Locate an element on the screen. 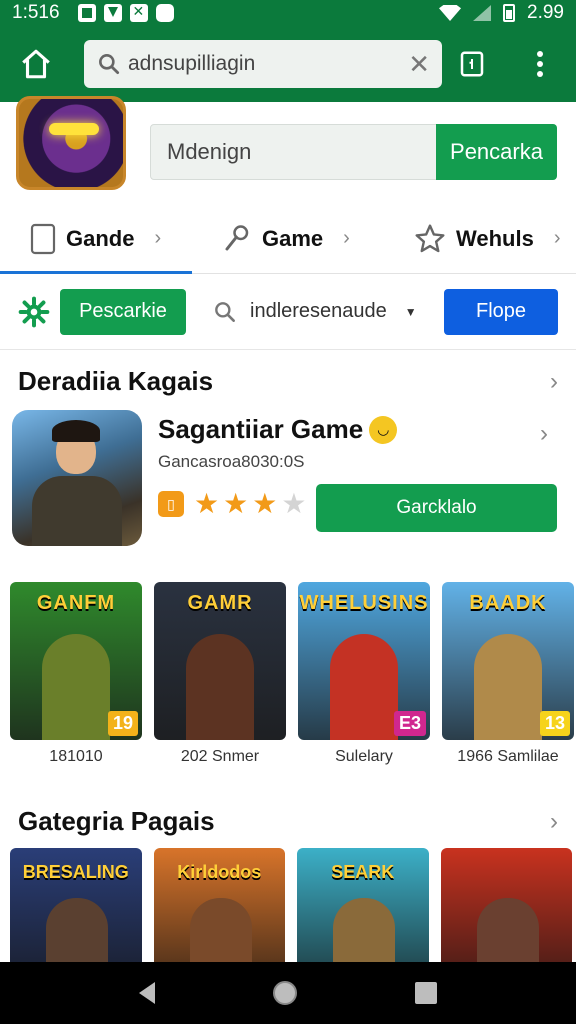  filter-select-value: indleresenaude is located at coordinates (318, 311).